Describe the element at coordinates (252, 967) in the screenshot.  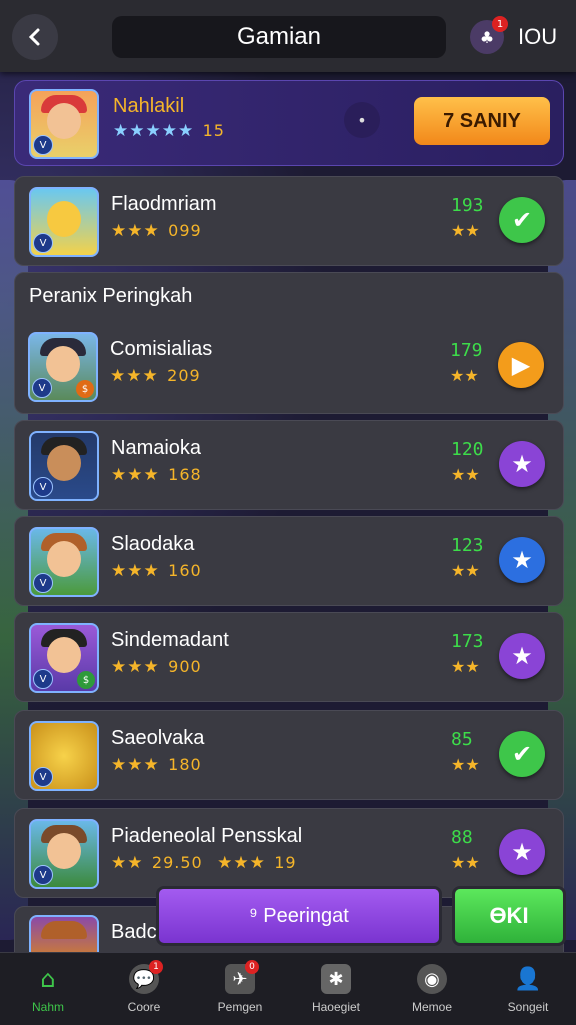
I see `notification-badge: 0` at that location.